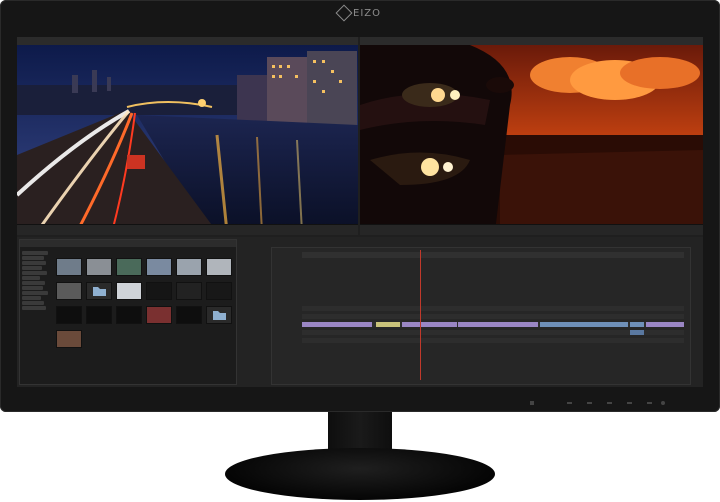 This screenshot has height=502, width=720. I want to click on monitor-stand-base, so click(360, 474).